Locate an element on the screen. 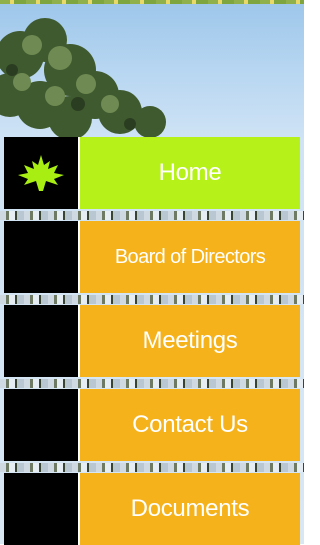 The image size is (320, 545). nav-item-documents: Documents is located at coordinates (152, 509).